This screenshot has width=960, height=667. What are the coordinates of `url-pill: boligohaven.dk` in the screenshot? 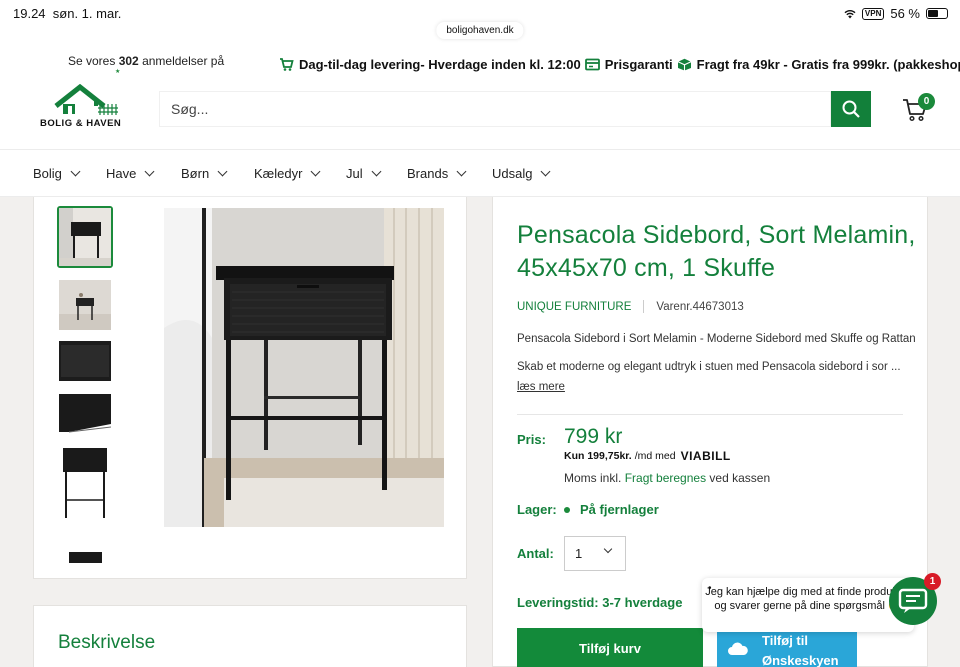 It's located at (480, 30).